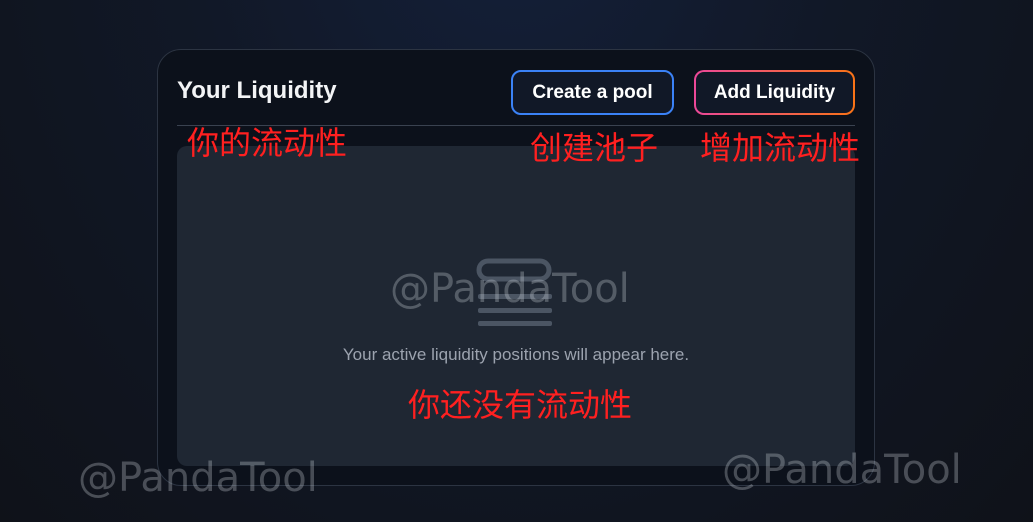  Describe the element at coordinates (594, 148) in the screenshot. I see `annotation-create-pool: 创建池子` at that location.